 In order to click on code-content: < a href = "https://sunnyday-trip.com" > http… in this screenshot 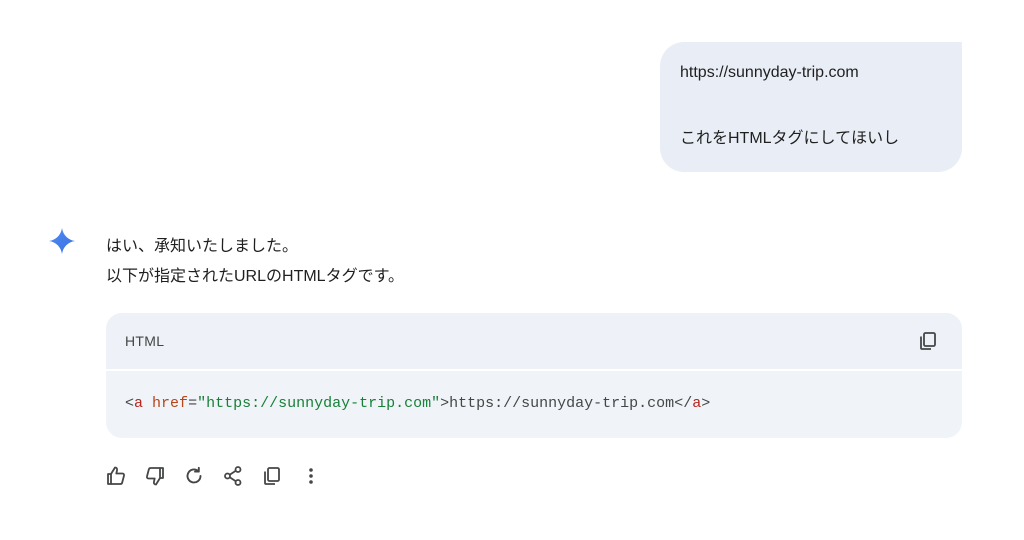, I will do `click(534, 403)`.